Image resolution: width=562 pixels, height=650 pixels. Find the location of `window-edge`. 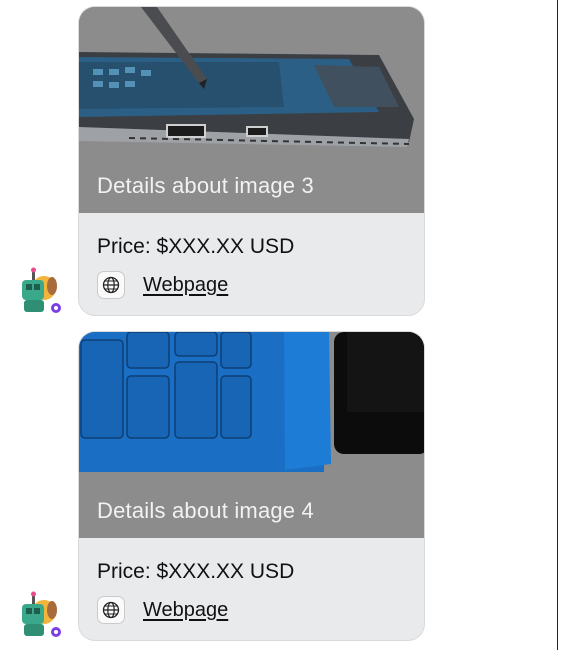

window-edge is located at coordinates (557, 325).